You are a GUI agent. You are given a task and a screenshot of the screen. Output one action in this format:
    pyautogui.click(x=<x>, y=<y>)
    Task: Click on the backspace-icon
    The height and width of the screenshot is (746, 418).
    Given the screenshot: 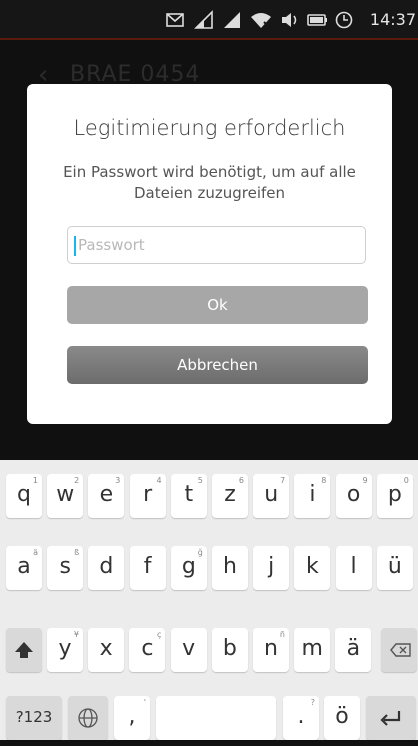 What is the action you would take?
    pyautogui.click(x=400, y=650)
    